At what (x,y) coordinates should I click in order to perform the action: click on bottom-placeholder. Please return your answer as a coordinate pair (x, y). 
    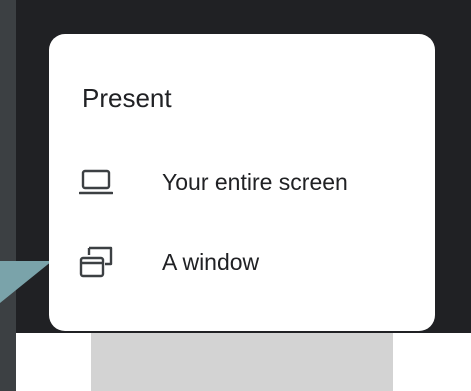
    Looking at the image, I should click on (242, 362).